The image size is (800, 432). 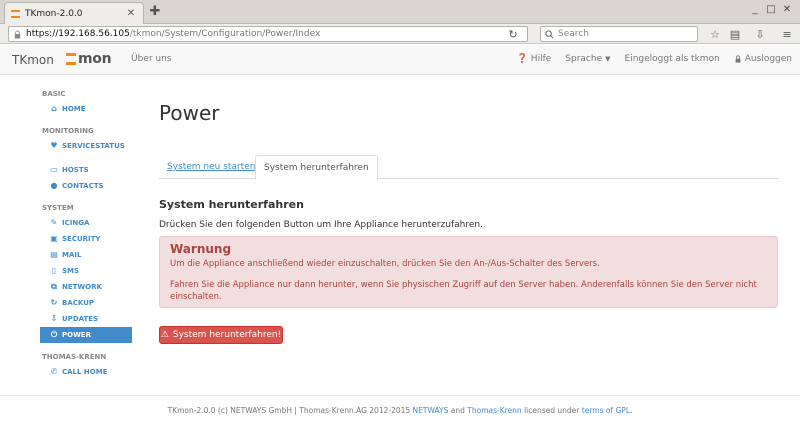 I want to click on sidebar-item-sms: ▯ SMS, so click(x=86, y=271).